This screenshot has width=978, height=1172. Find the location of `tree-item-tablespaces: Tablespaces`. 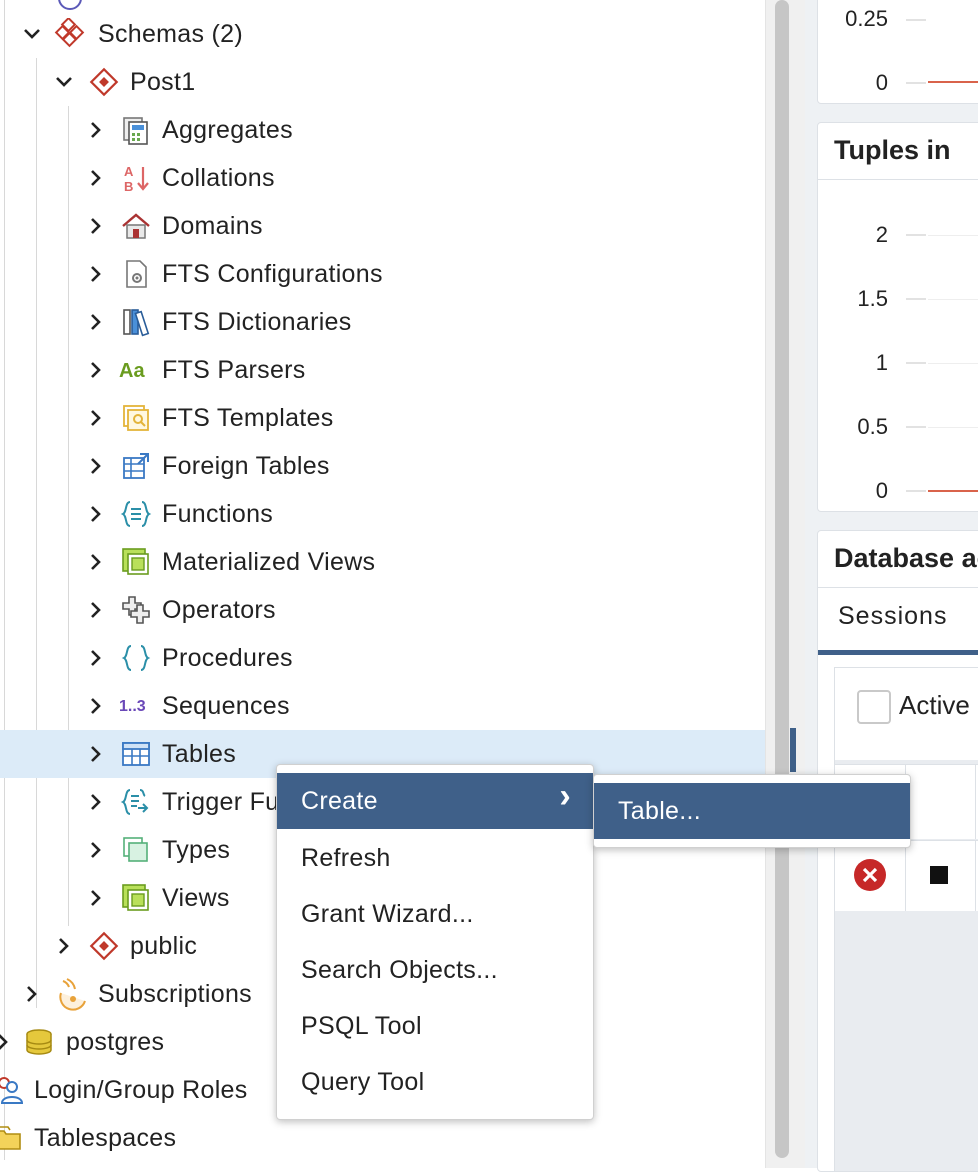

tree-item-tablespaces: Tablespaces is located at coordinates (382, 1138).